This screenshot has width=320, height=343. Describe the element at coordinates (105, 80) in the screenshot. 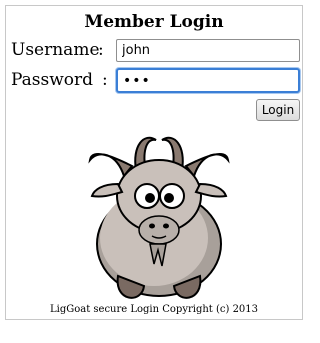

I see `password-colon: :` at that location.